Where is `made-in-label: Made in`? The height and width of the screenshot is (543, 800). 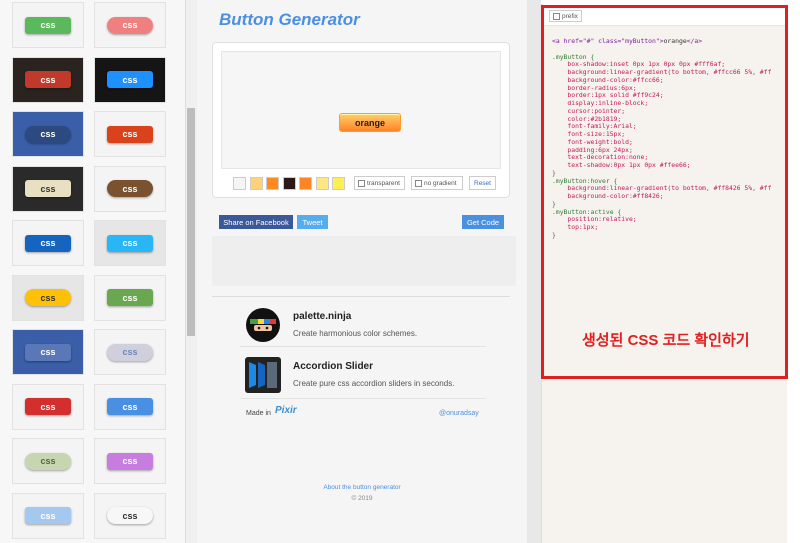
made-in-label: Made in is located at coordinates (258, 413).